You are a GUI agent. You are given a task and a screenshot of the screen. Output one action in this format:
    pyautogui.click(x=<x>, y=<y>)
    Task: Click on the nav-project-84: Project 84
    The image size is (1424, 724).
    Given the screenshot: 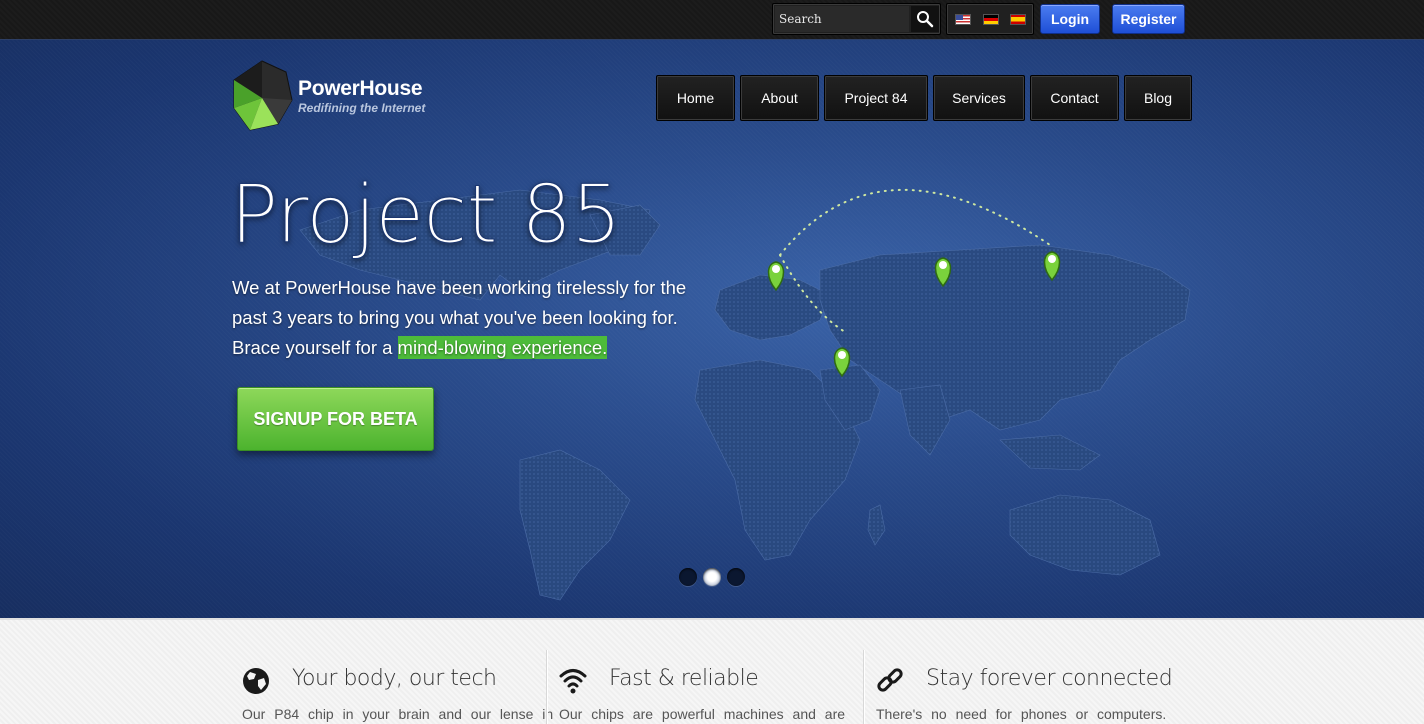 What is the action you would take?
    pyautogui.click(x=876, y=98)
    